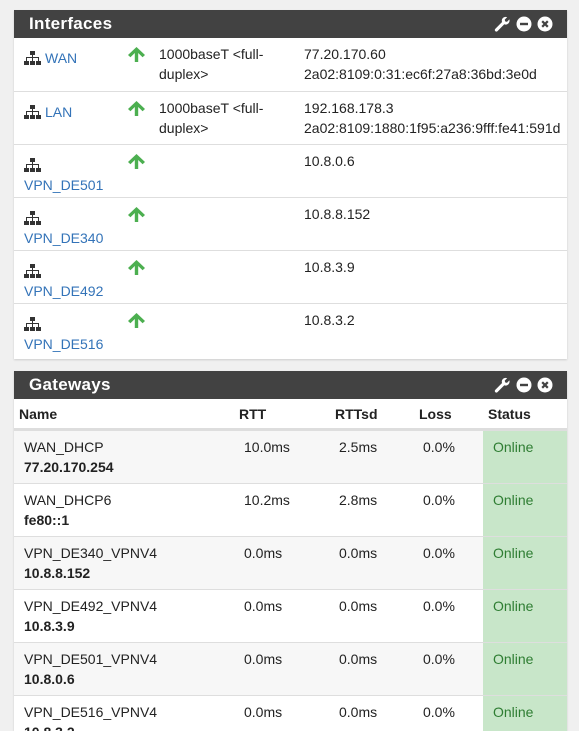 The width and height of the screenshot is (579, 731). Describe the element at coordinates (70, 384) in the screenshot. I see `gateways-title: Gateways` at that location.